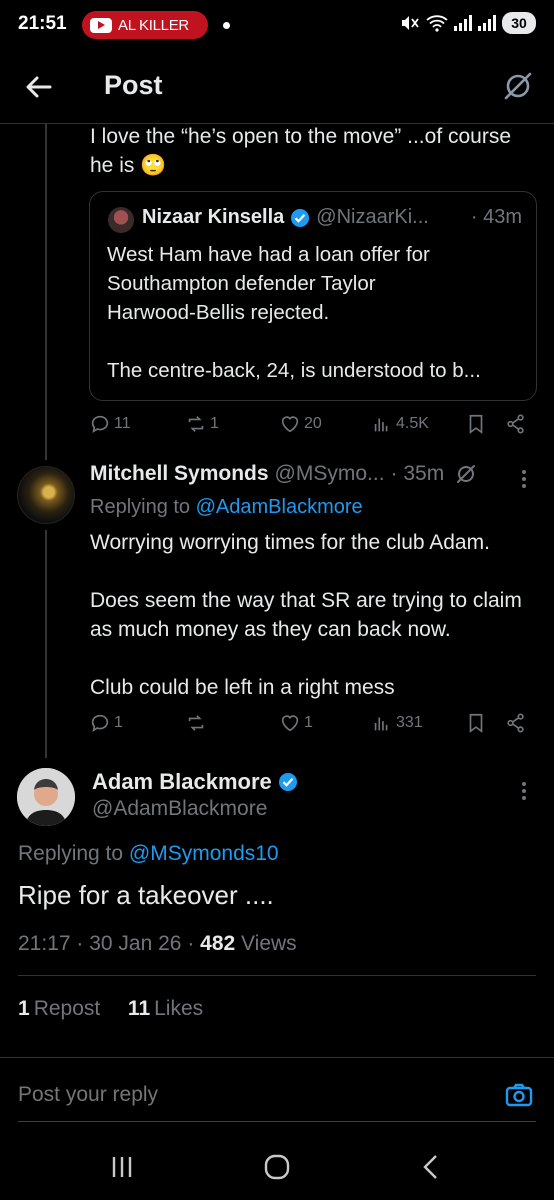 This screenshot has height=1200, width=554. Describe the element at coordinates (121, 220) in the screenshot. I see `quote-avatar` at that location.